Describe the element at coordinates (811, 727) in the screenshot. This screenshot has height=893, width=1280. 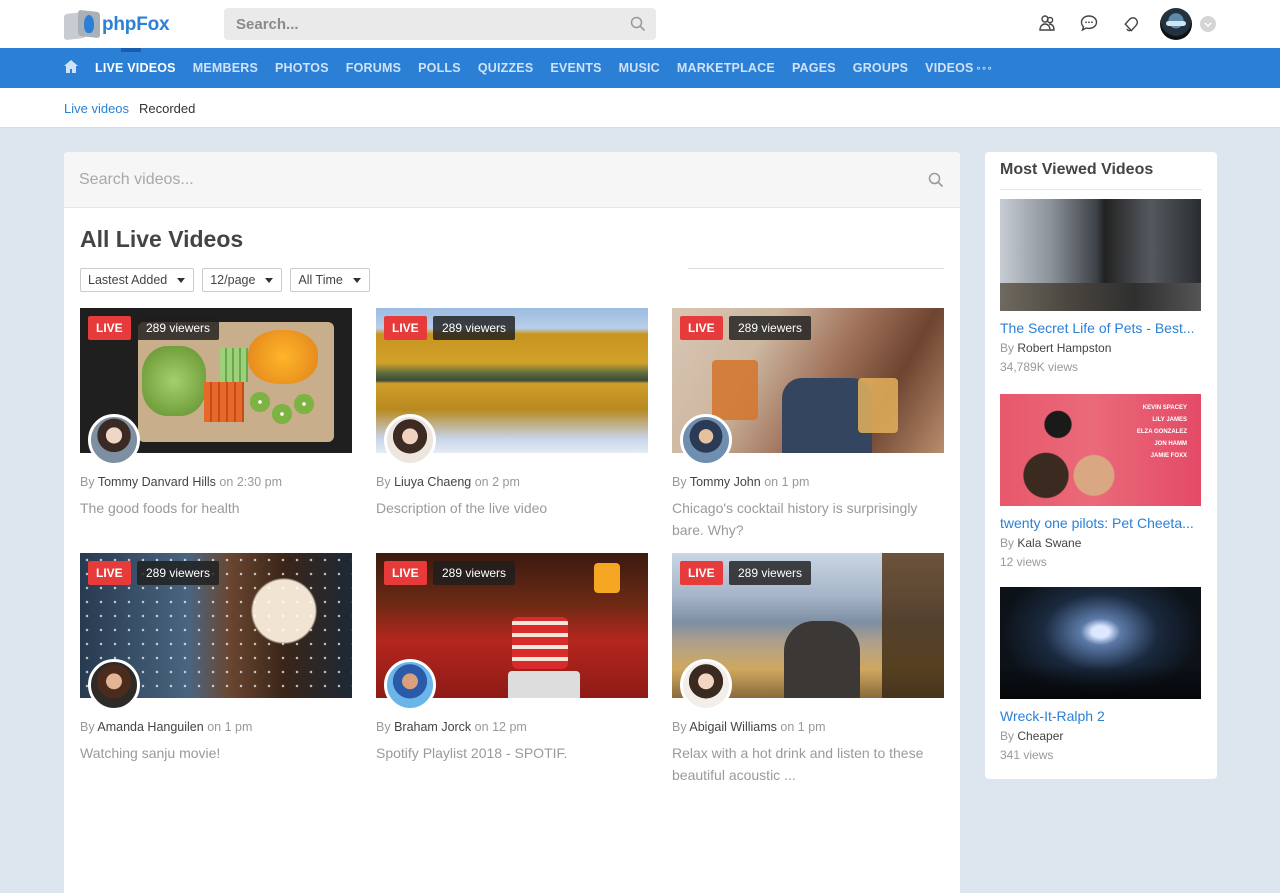
I see `video-time: 1 pm` at that location.